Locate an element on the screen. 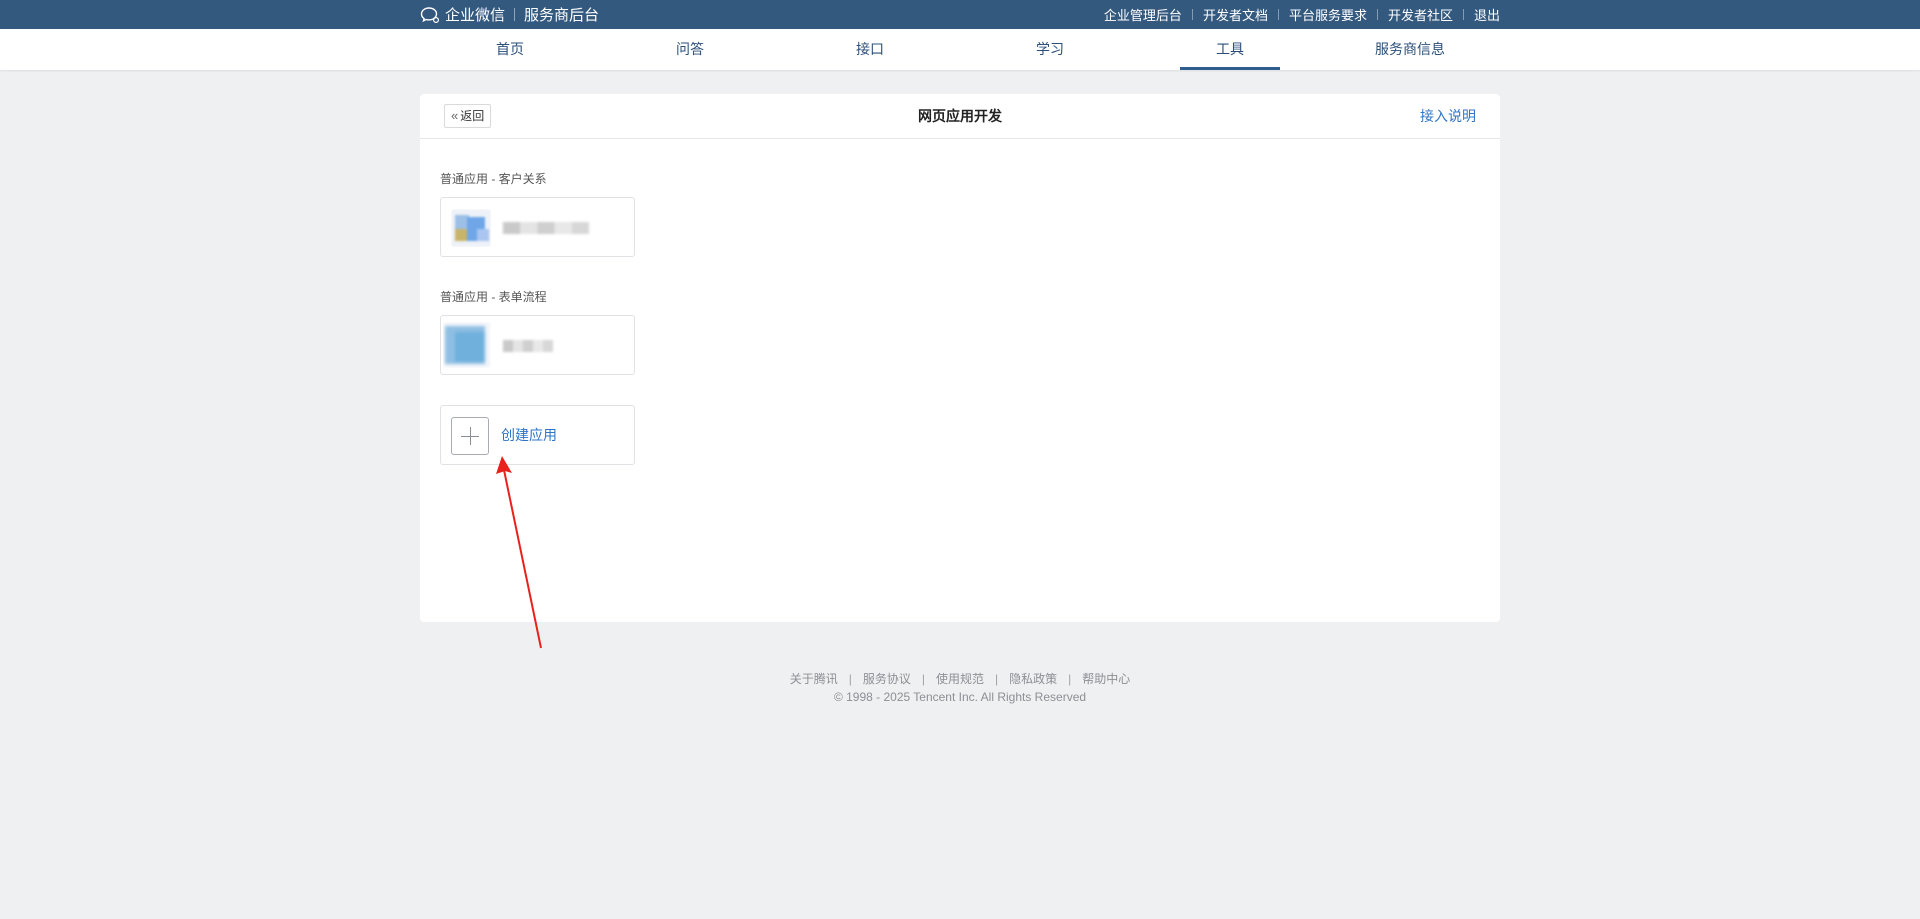 This screenshot has width=1920, height=919. app-tile-forms is located at coordinates (537, 345).